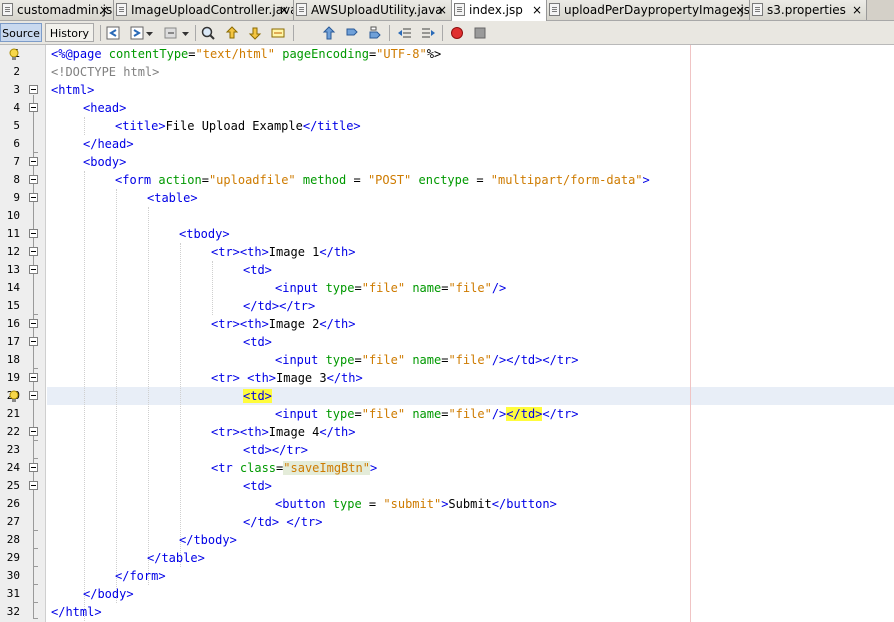 The image size is (894, 622). Describe the element at coordinates (16, 143) in the screenshot. I see `line-number: 6` at that location.